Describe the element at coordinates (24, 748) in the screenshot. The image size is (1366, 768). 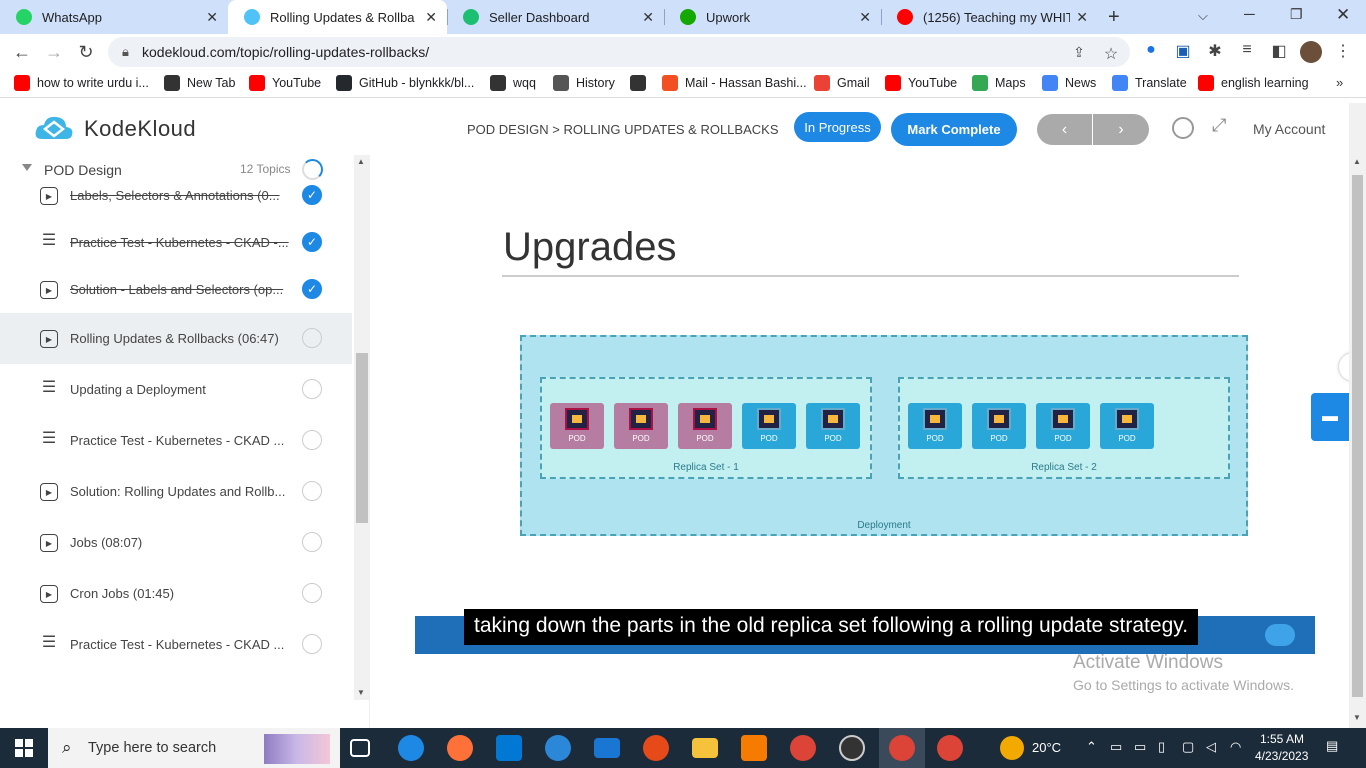
I see `windows-start-icon` at that location.